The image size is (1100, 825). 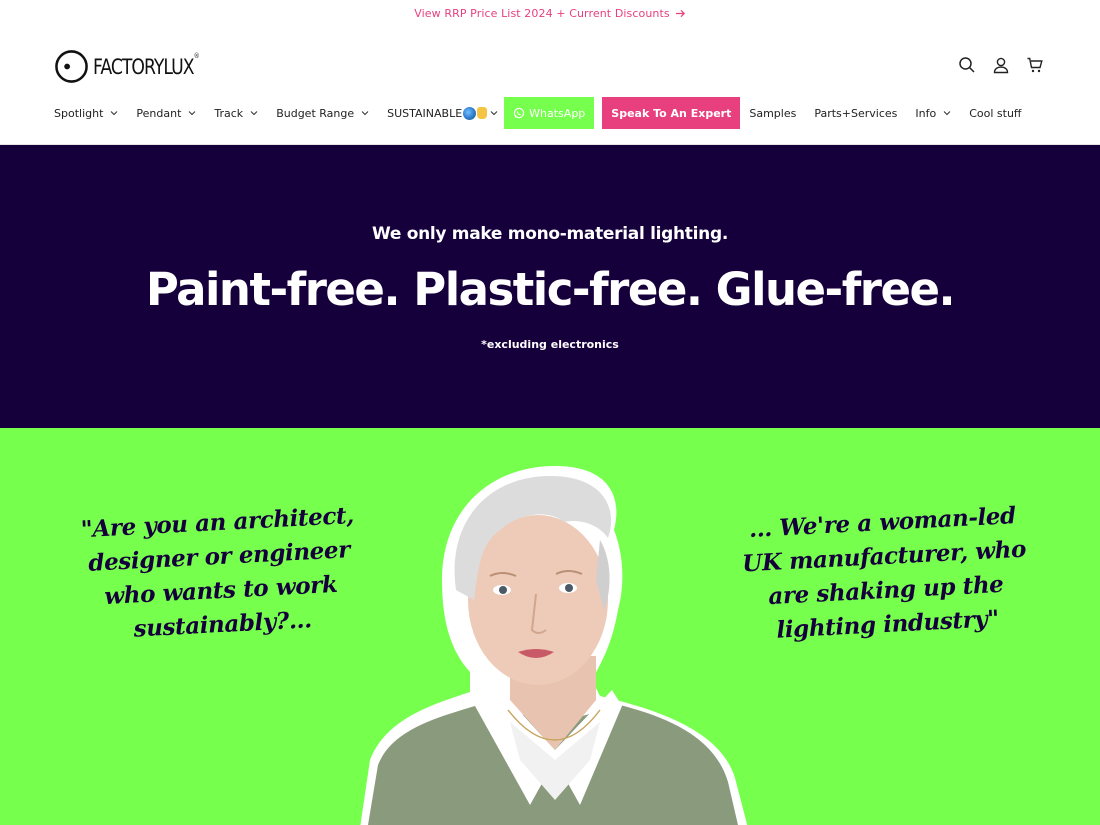 What do you see at coordinates (315, 113) in the screenshot?
I see `nav-budget-label: Budget Range` at bounding box center [315, 113].